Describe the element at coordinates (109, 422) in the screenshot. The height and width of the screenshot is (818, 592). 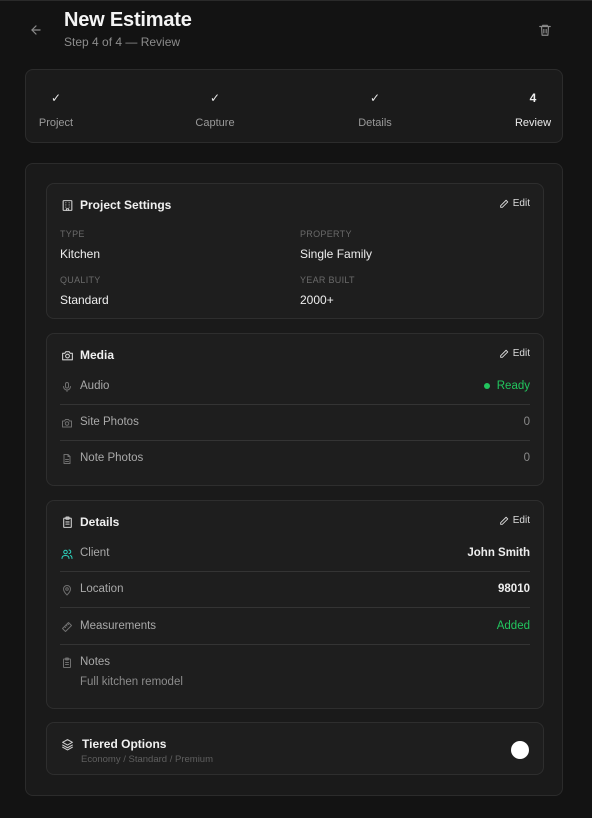
I see `row-label: Site Photos` at that location.